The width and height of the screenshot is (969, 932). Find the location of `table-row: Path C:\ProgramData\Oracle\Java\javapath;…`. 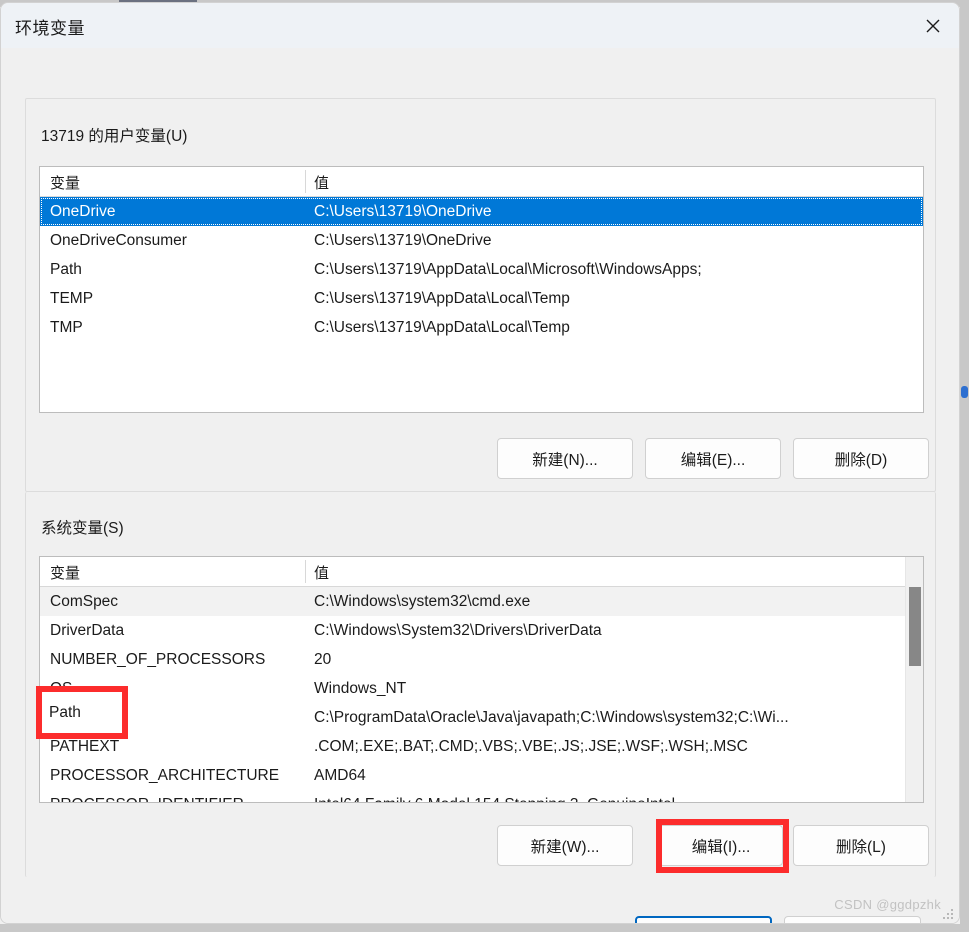

table-row: Path C:\ProgramData\Oracle\Java\javapath;… is located at coordinates (481, 717).